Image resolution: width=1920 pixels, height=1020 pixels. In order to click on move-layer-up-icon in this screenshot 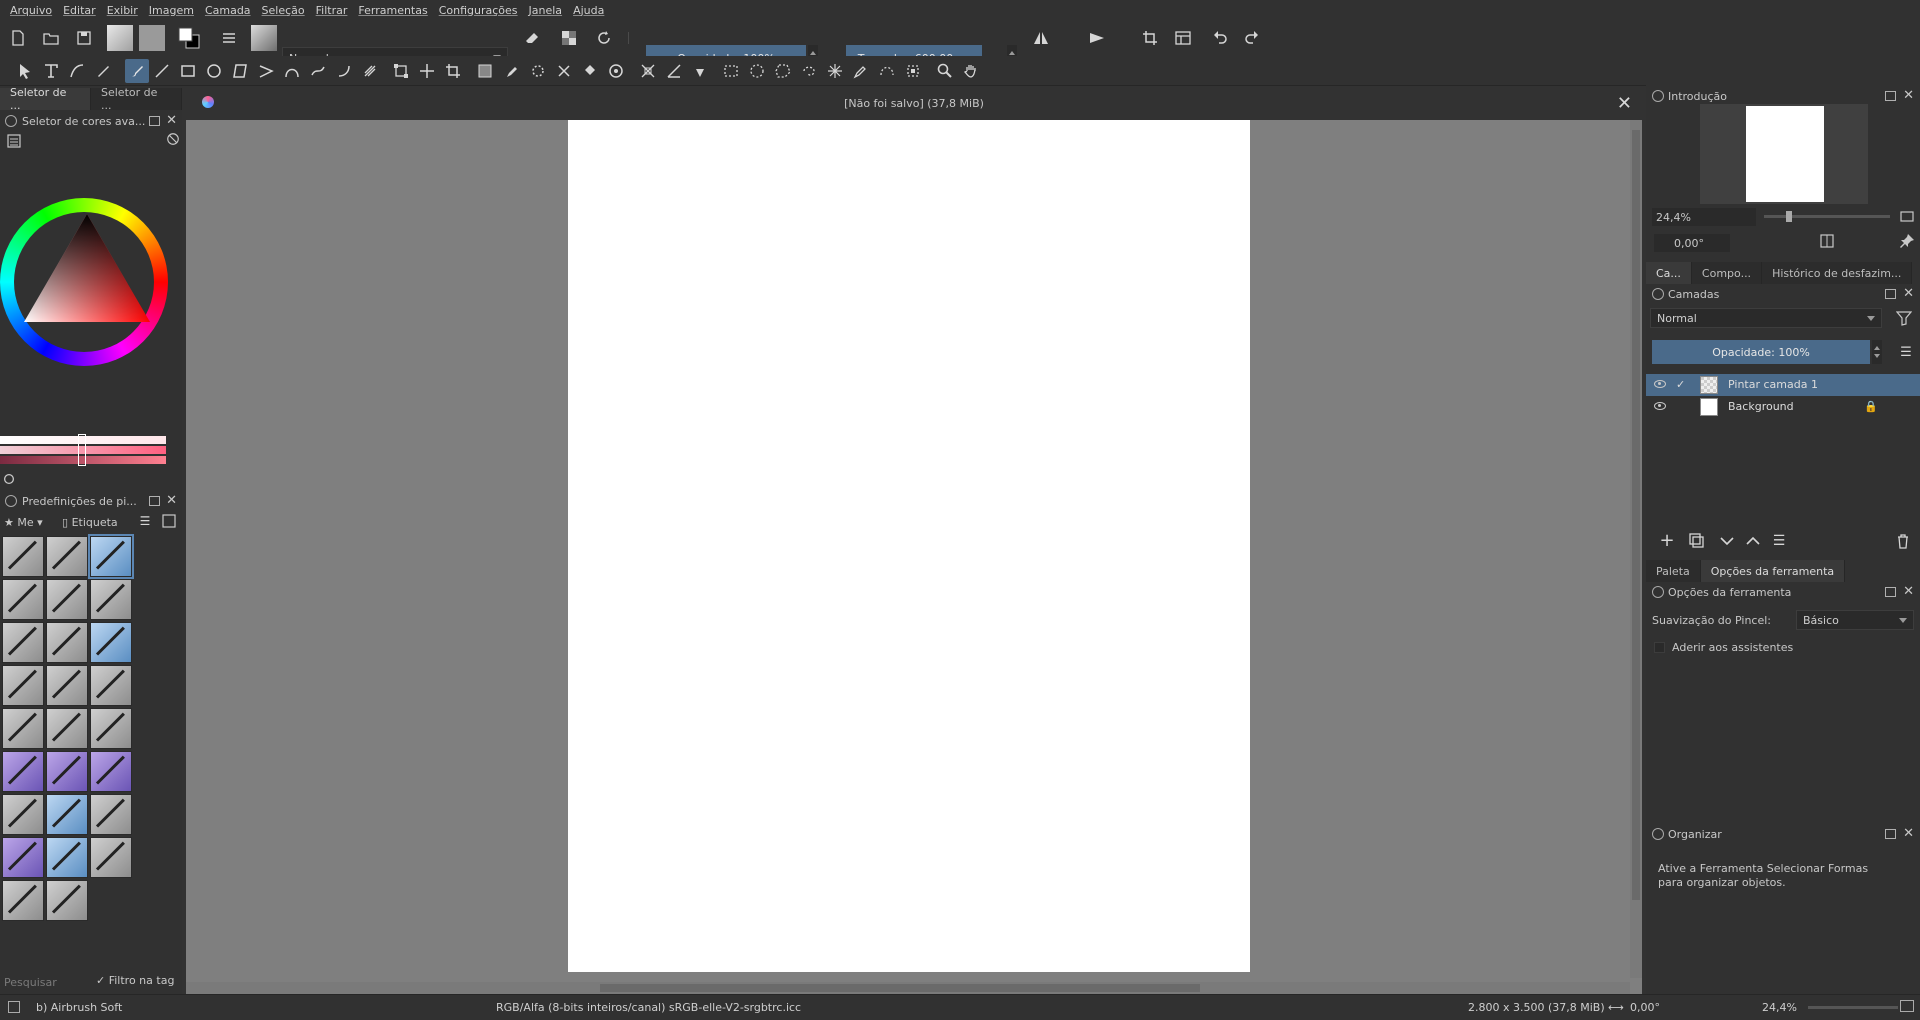, I will do `click(1753, 541)`.